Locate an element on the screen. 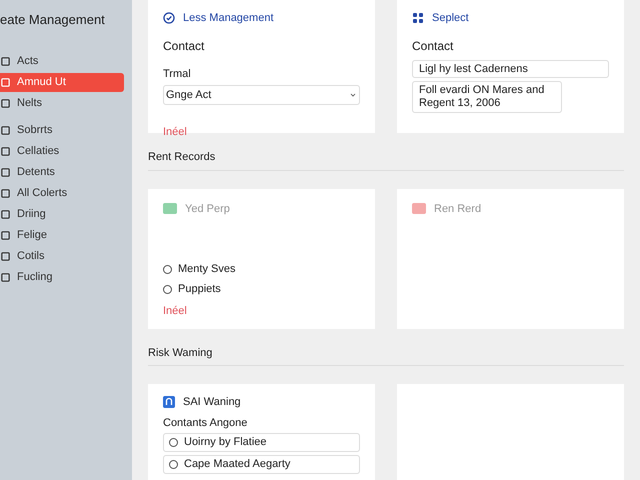 This screenshot has width=640, height=480. card-heading: Contants Angone is located at coordinates (205, 423).